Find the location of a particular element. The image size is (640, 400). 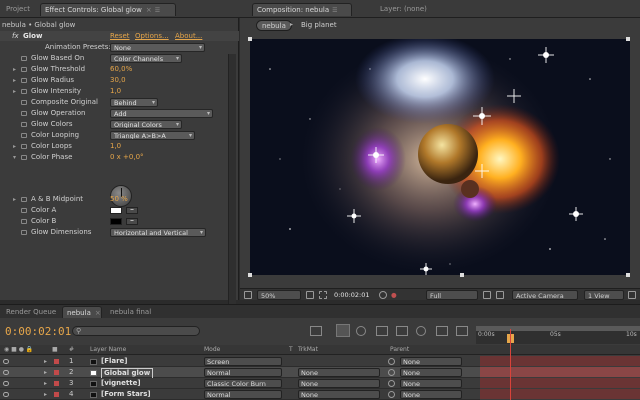

close-icon: × is located at coordinates (149, 10).